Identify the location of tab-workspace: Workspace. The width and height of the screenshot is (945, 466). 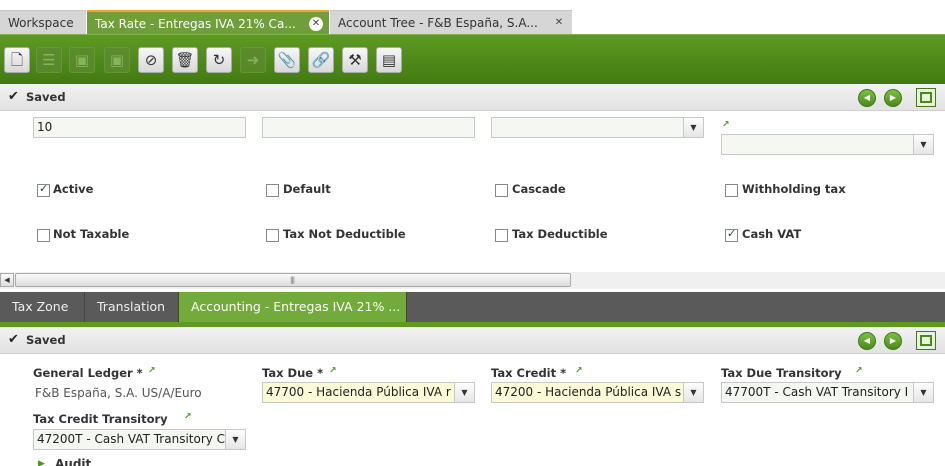
(43, 22).